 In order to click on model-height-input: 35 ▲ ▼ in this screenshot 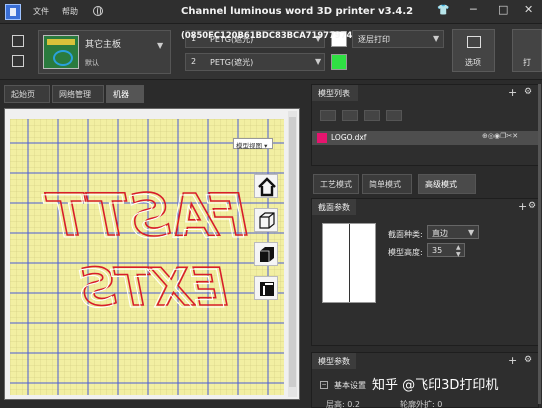, I will do `click(446, 250)`.